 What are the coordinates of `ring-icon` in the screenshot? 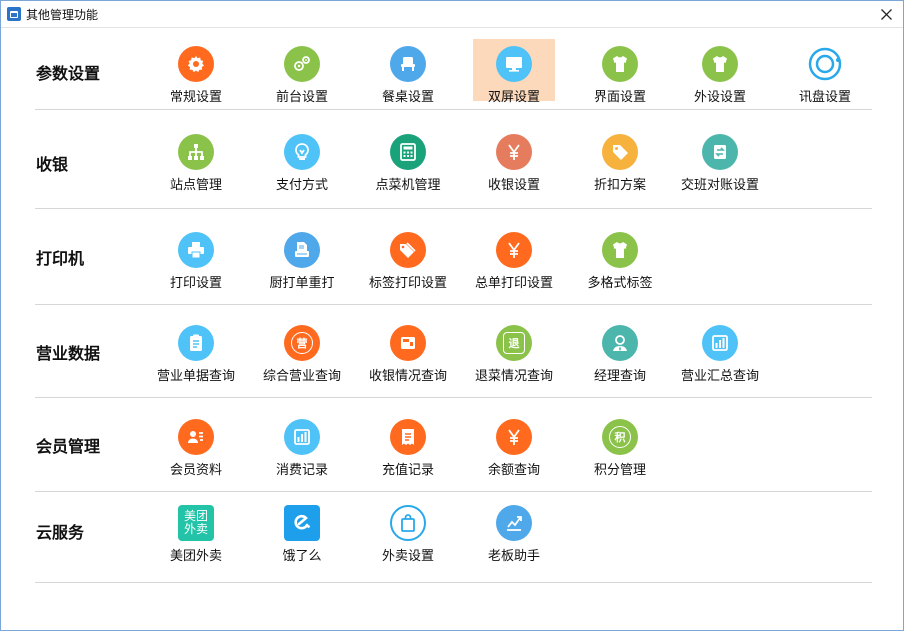 It's located at (825, 64).